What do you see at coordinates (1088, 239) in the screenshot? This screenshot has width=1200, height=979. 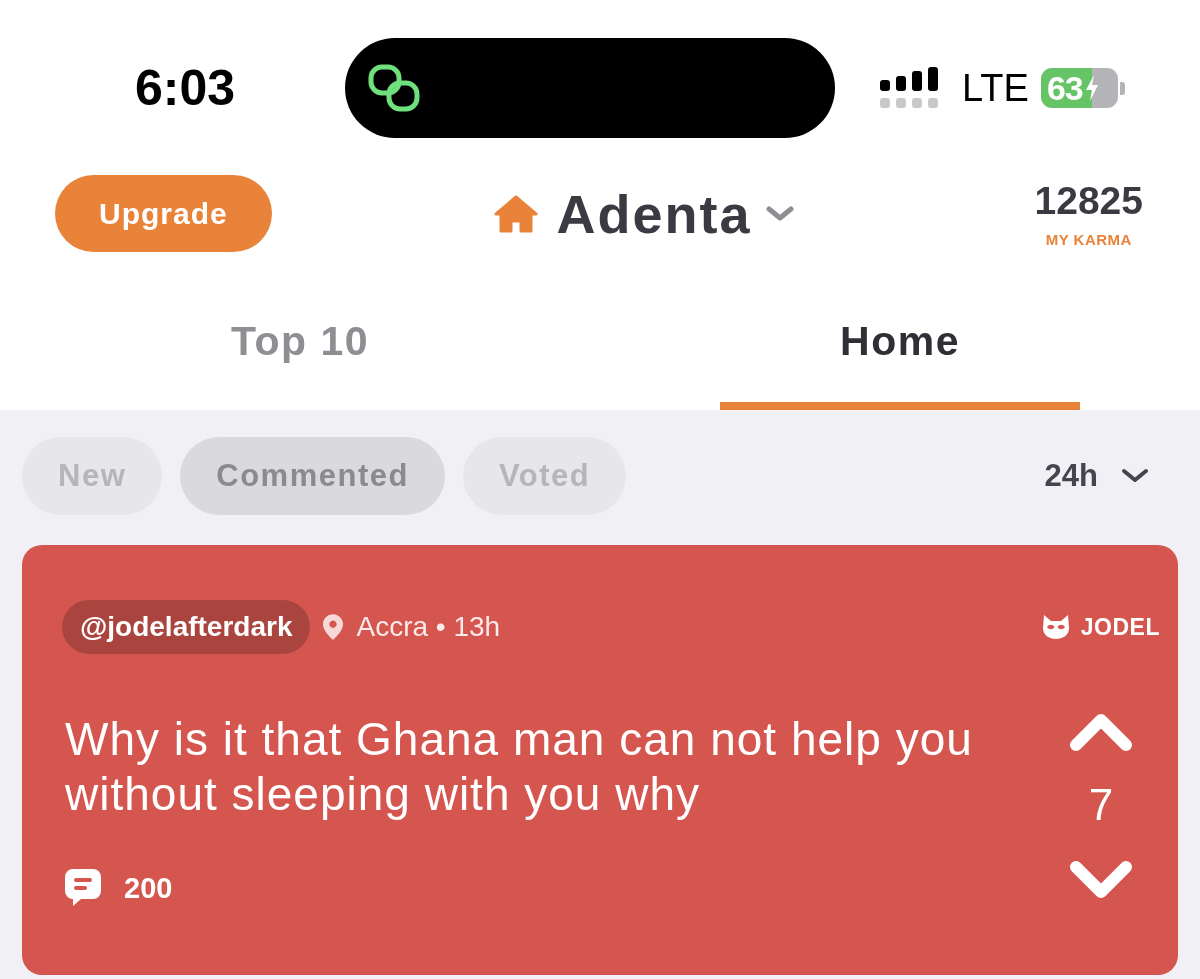 I see `karma-label: MY KARMA` at bounding box center [1088, 239].